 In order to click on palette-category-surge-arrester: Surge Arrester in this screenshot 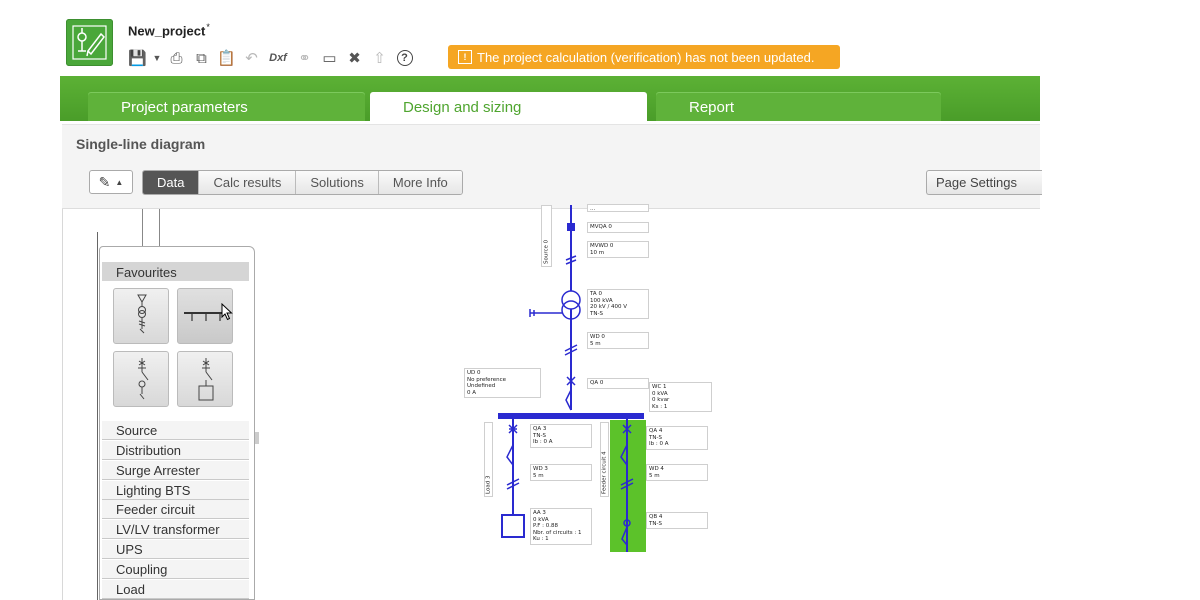, I will do `click(175, 470)`.